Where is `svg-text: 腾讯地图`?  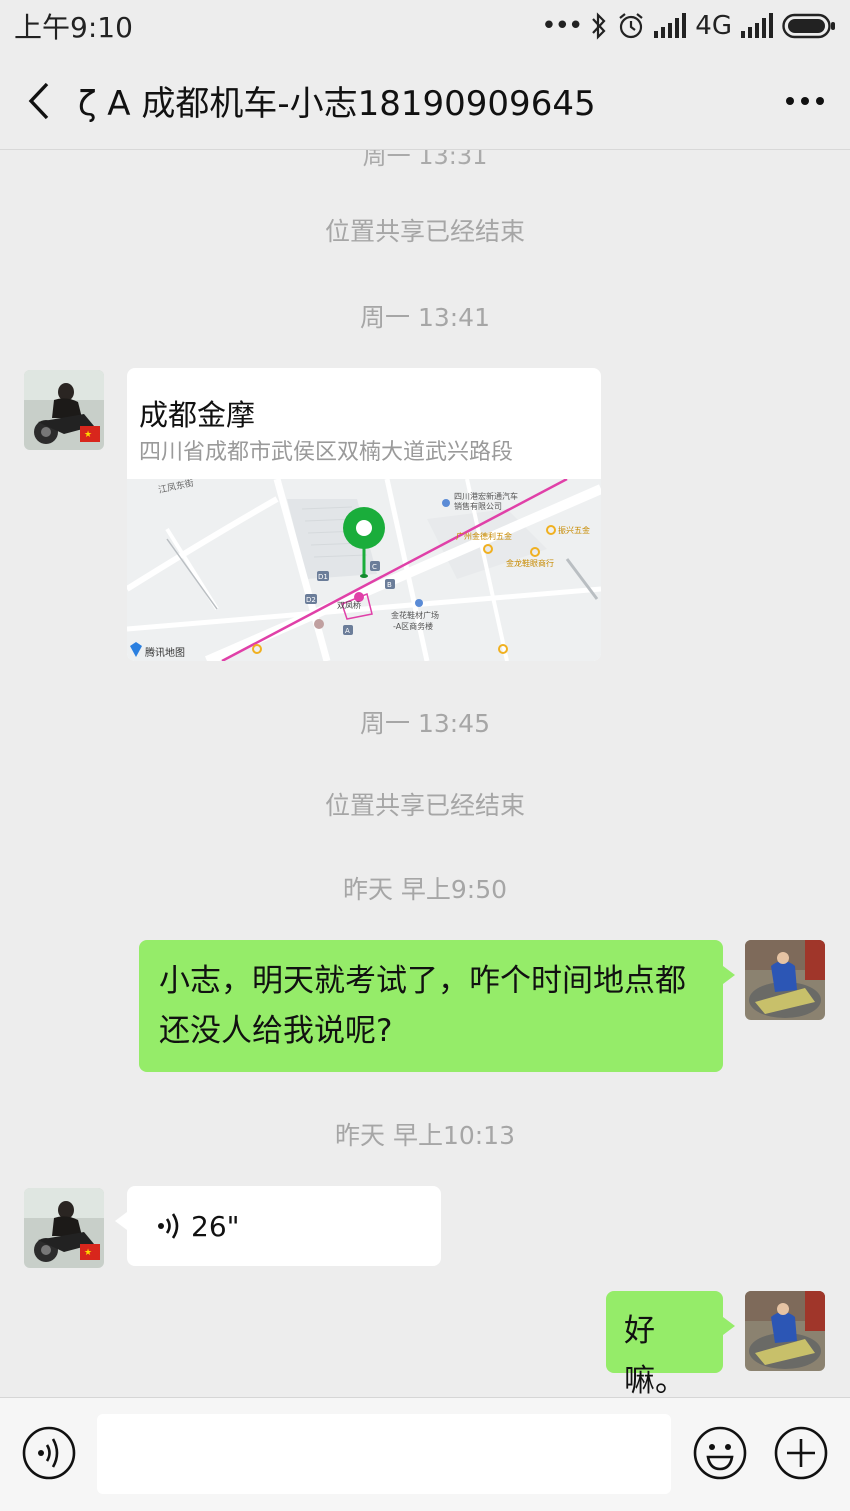 svg-text: 腾讯地图 is located at coordinates (165, 652).